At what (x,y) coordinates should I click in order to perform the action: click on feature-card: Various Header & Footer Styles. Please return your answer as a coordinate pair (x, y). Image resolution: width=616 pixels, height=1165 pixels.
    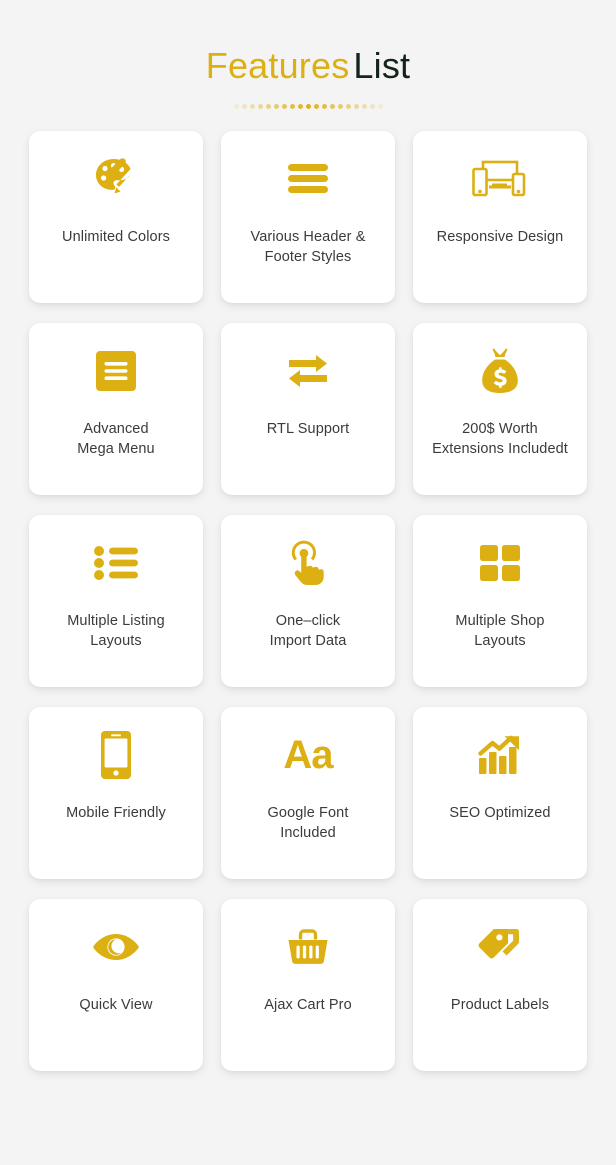
    Looking at the image, I should click on (308, 217).